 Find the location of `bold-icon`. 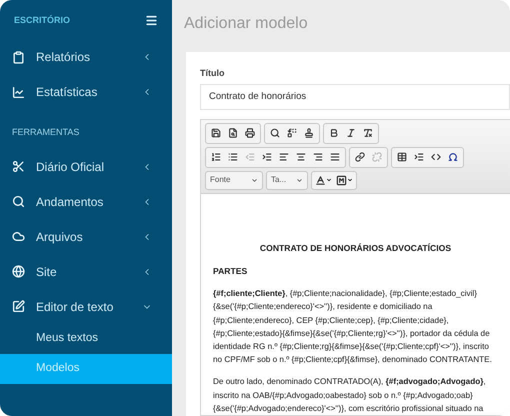

bold-icon is located at coordinates (334, 133).